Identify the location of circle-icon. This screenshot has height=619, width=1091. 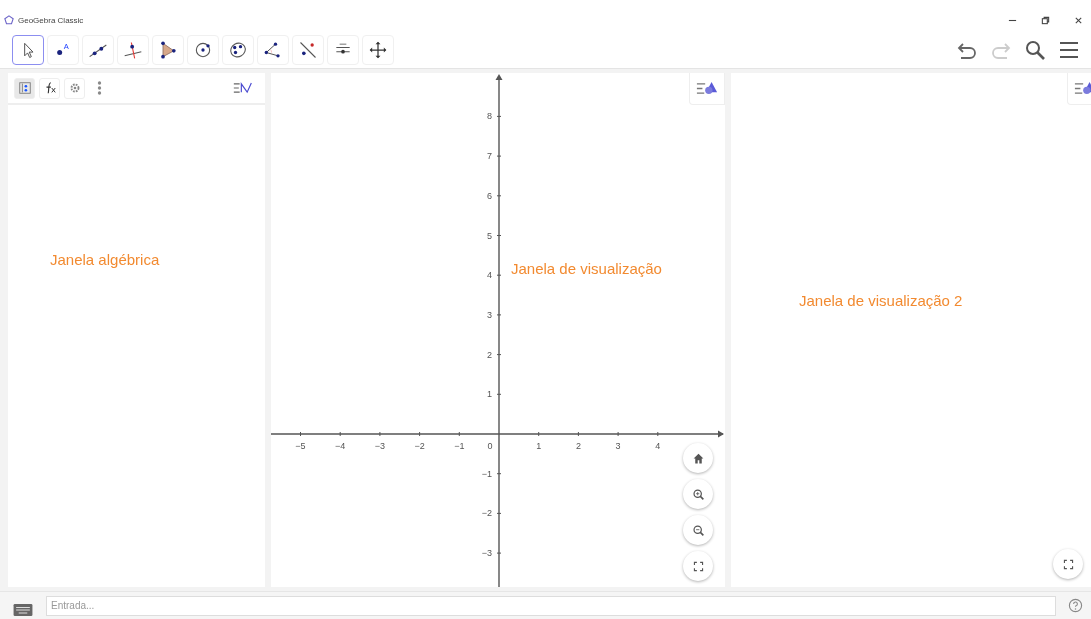
(203, 50).